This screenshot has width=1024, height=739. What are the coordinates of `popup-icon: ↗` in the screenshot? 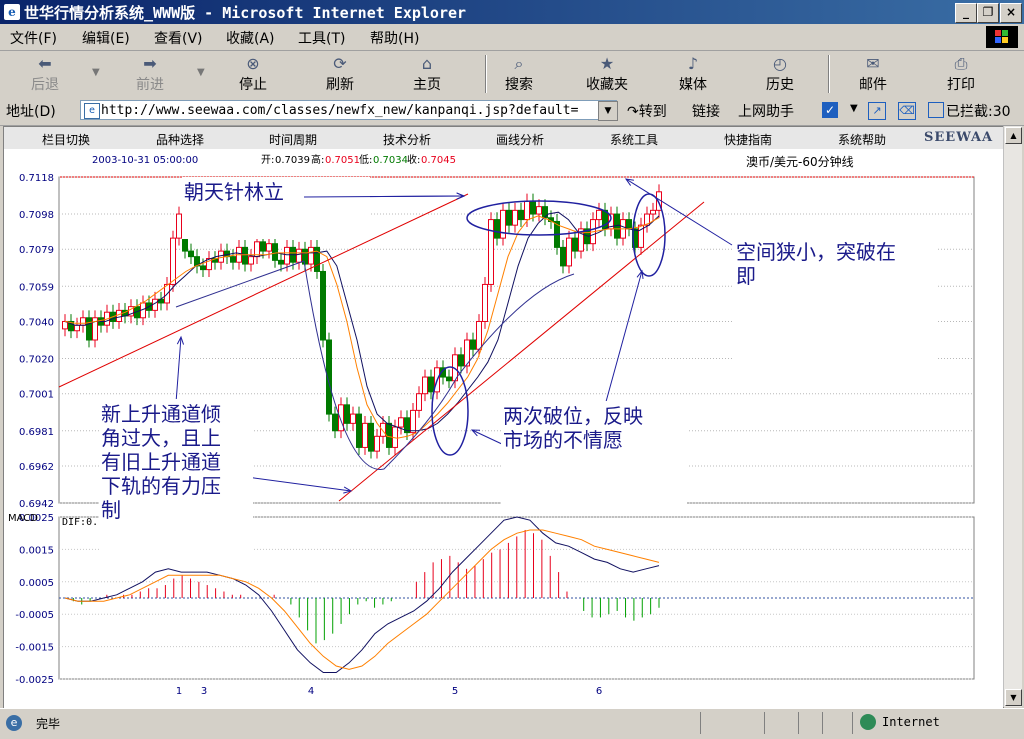 It's located at (877, 111).